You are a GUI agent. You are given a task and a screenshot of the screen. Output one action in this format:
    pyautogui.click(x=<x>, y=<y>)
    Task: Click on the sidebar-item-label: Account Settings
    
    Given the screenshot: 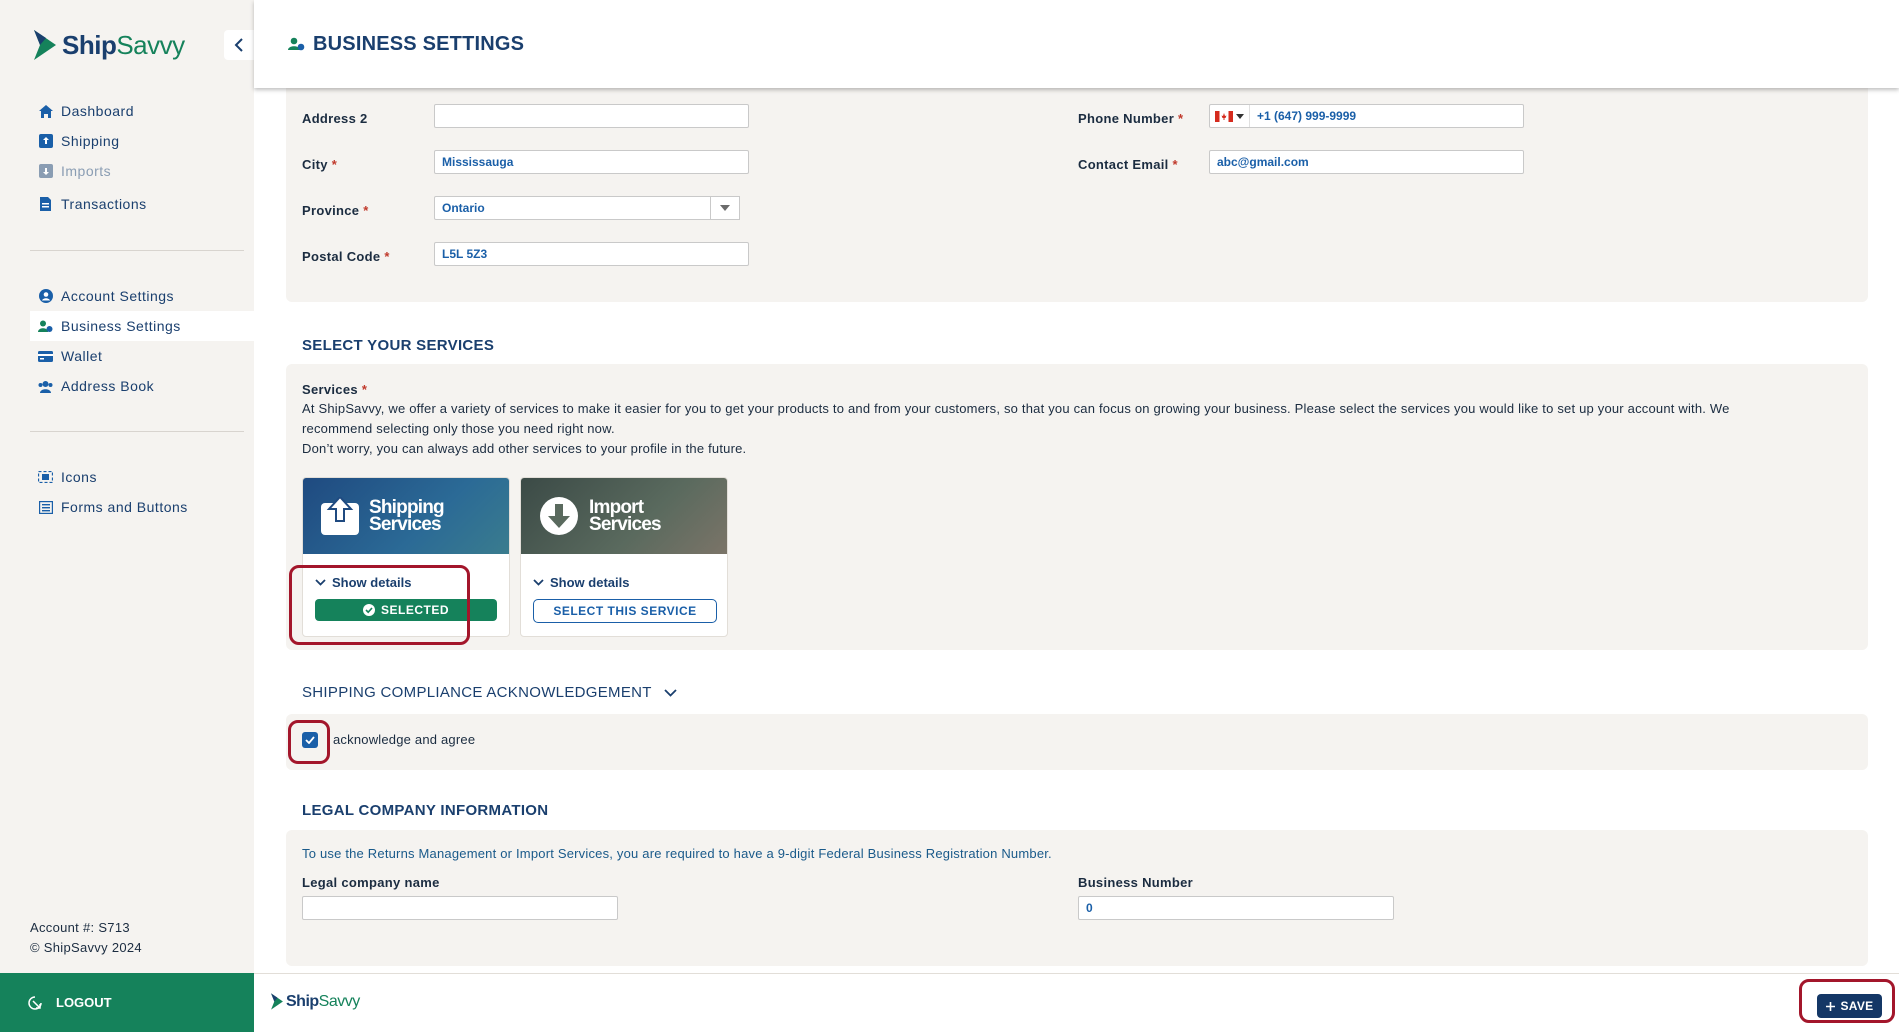 What is the action you would take?
    pyautogui.click(x=118, y=296)
    